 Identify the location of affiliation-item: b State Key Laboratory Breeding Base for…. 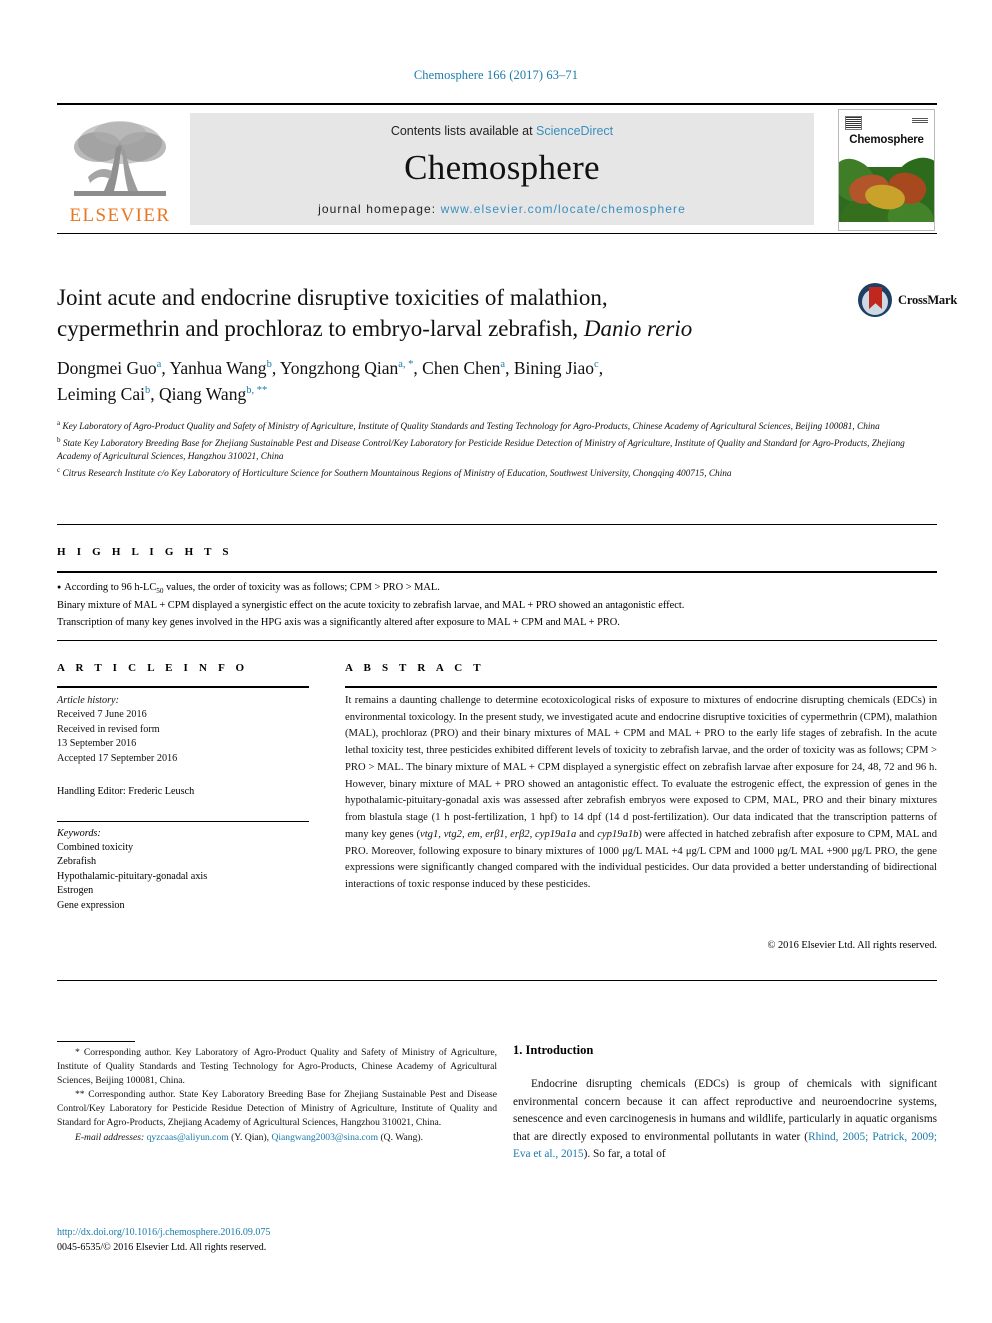
(497, 450).